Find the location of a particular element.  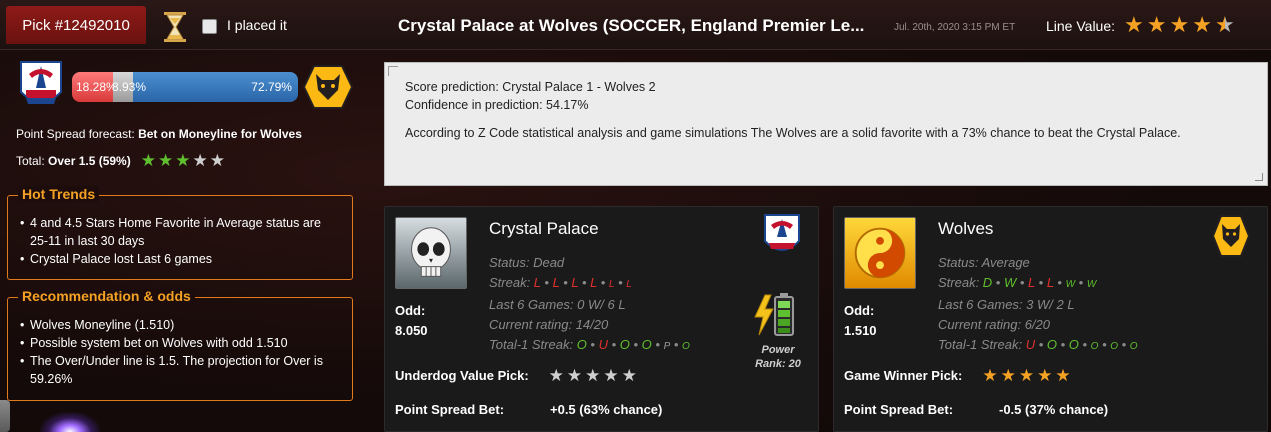

spread-forecast-value: Bet on Moneyline for Wolves is located at coordinates (220, 134).